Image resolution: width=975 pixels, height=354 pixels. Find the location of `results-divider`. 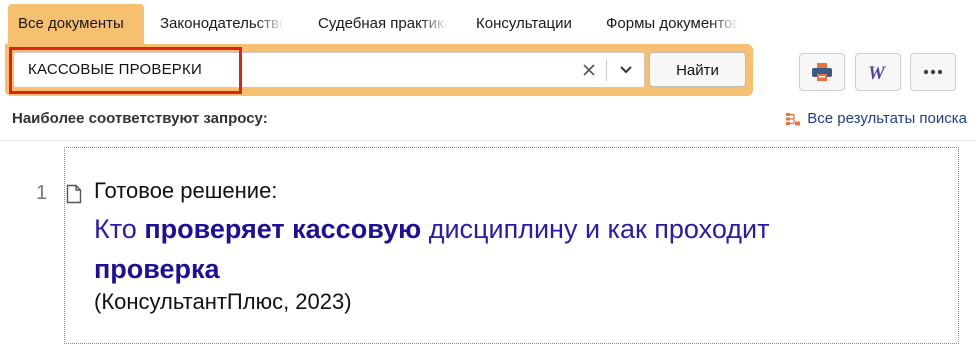

results-divider is located at coordinates (487, 140).